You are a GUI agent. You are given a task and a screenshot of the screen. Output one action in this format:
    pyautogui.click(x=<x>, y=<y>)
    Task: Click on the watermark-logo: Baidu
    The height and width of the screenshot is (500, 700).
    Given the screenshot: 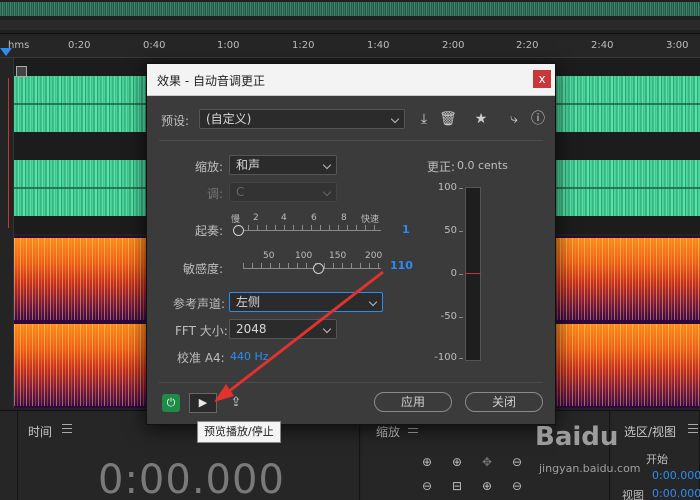 What is the action you would take?
    pyautogui.click(x=577, y=437)
    